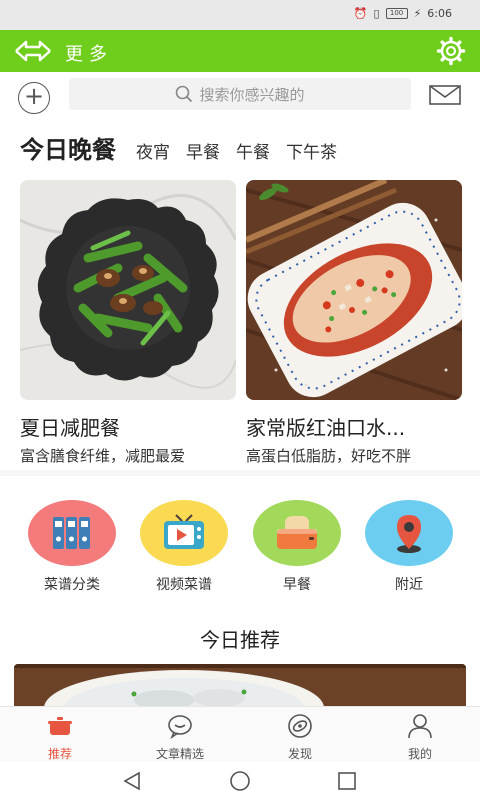  I want to click on nav-label: 文章精选, so click(179, 754).